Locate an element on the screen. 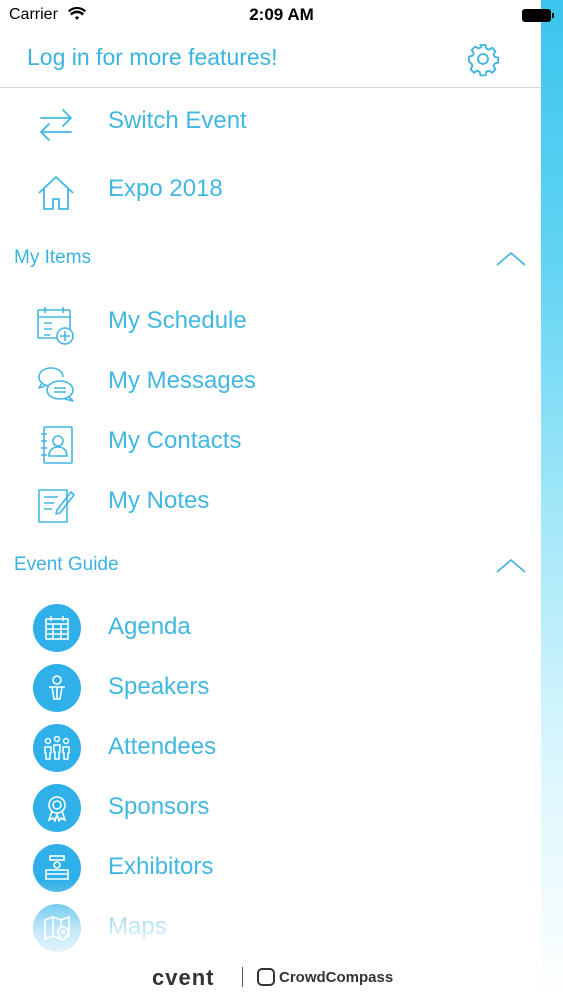  people-group-icon is located at coordinates (57, 747).